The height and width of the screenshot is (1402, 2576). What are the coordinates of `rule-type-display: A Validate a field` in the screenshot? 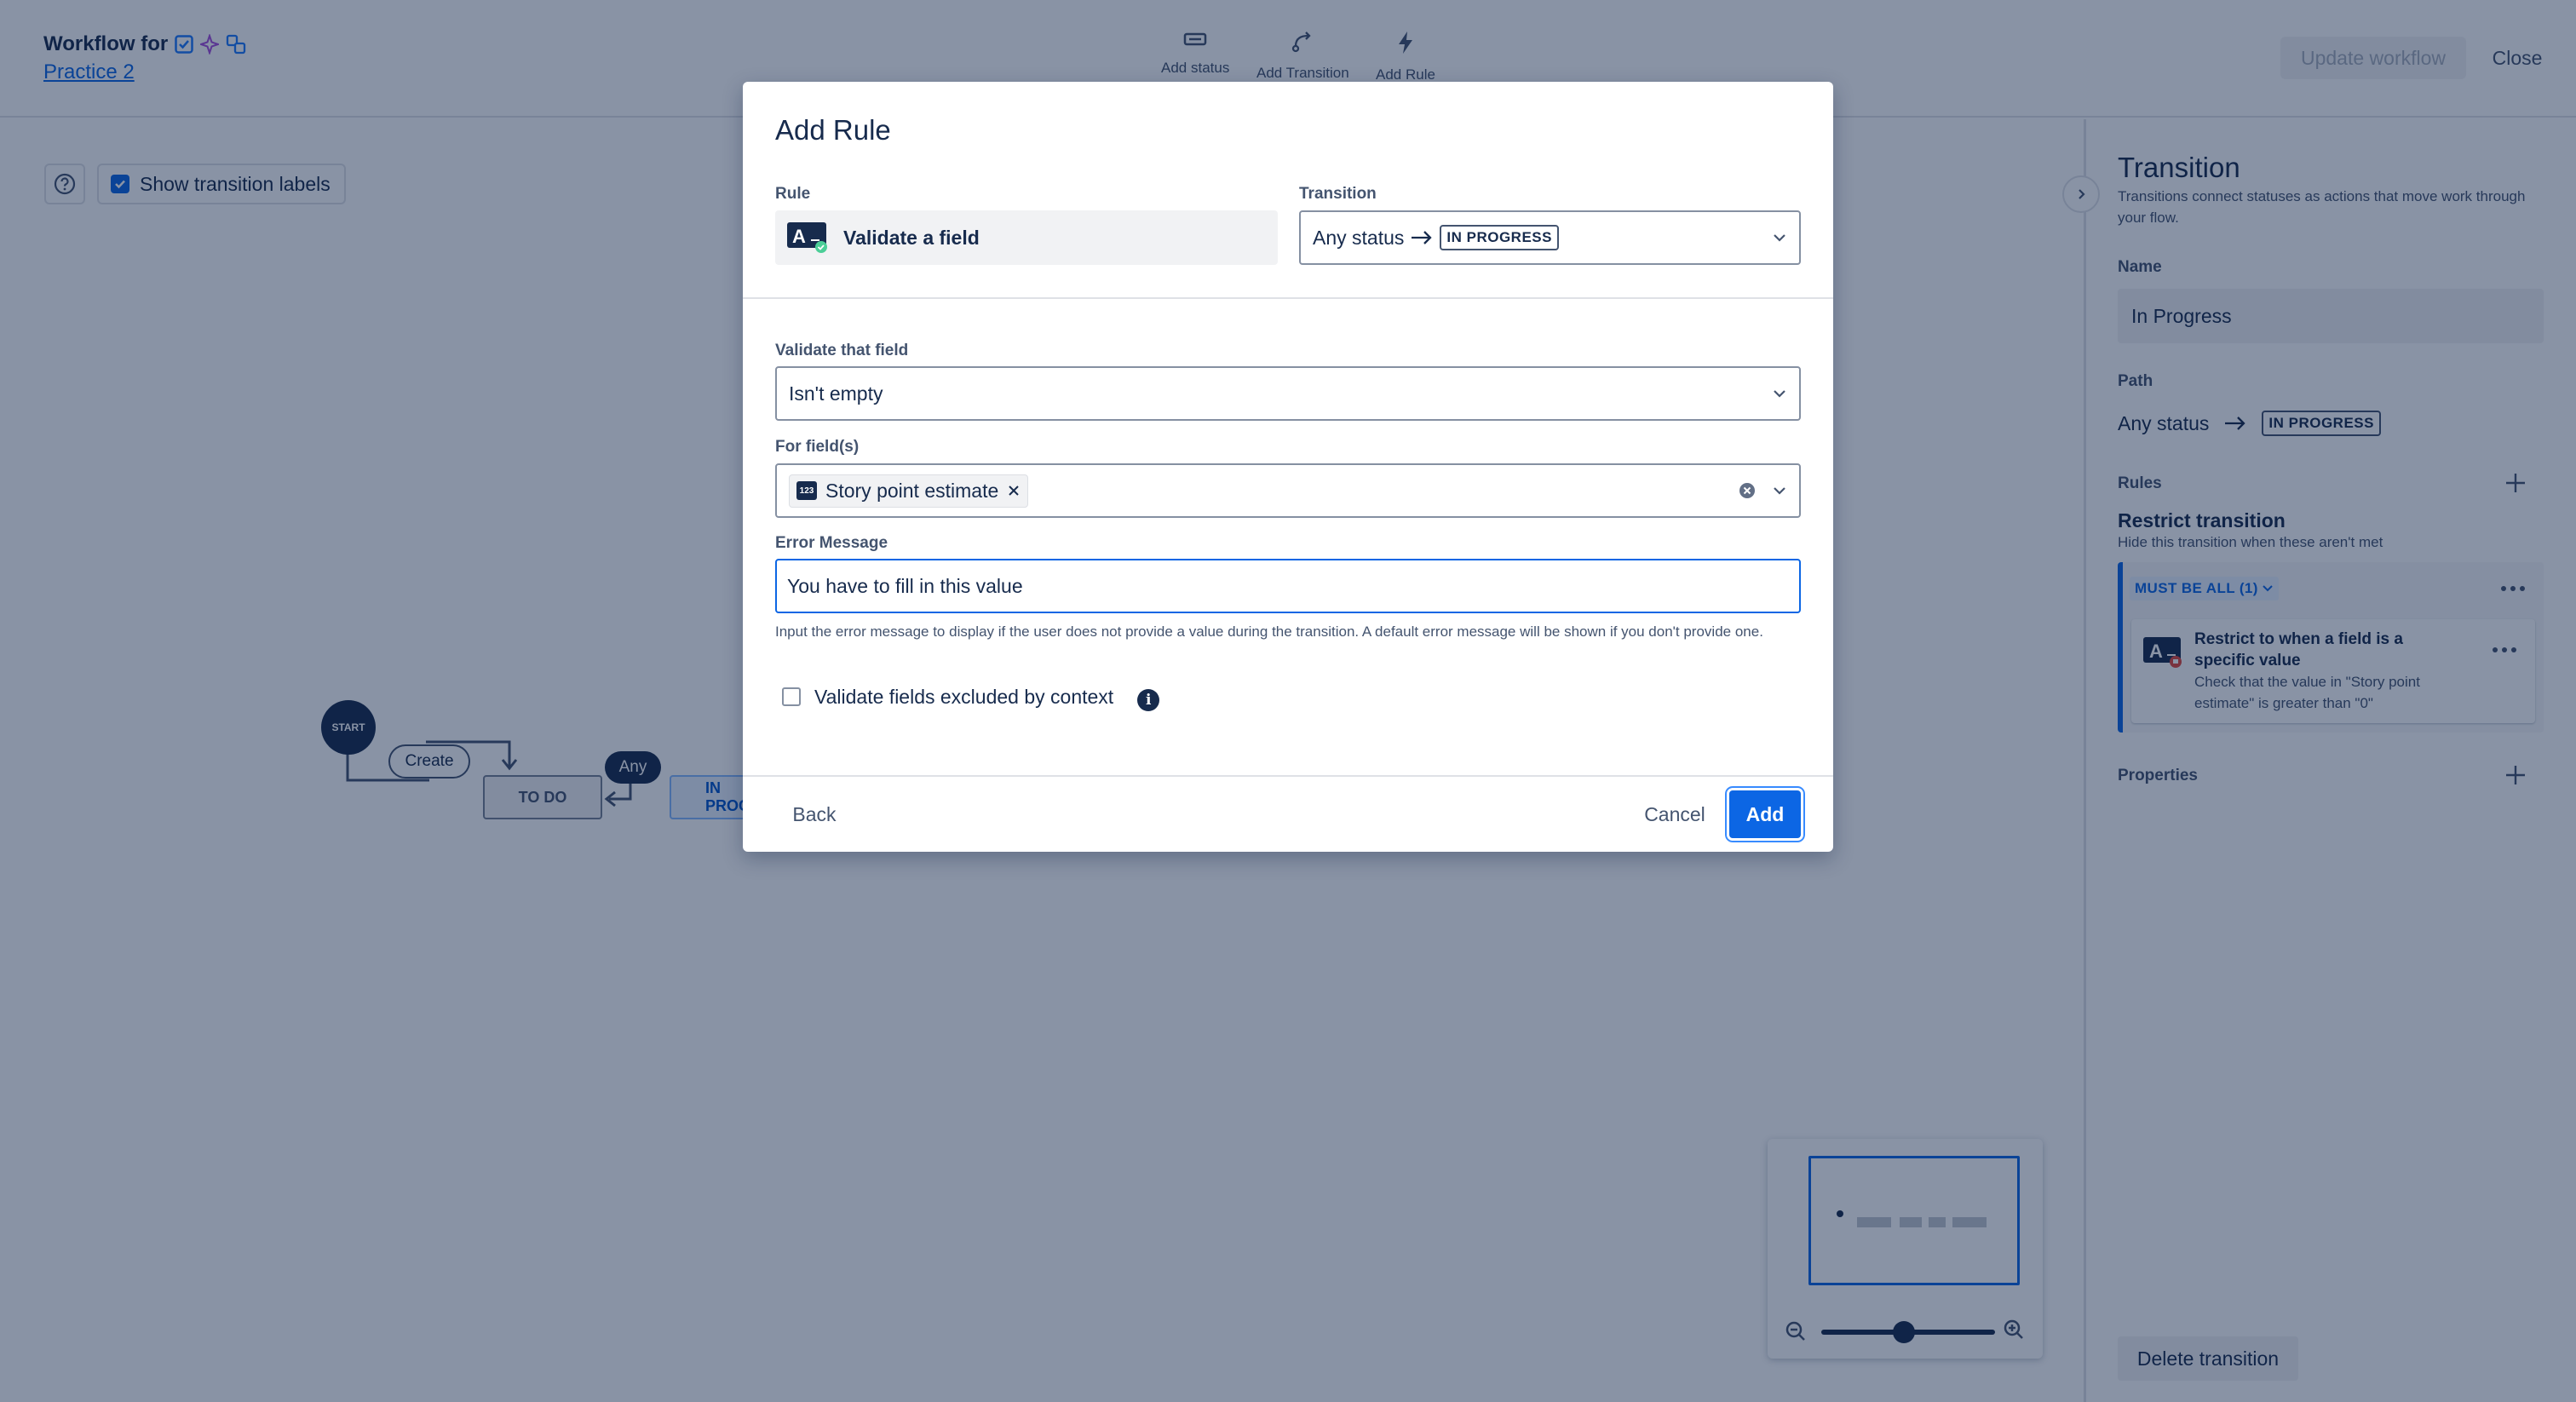 It's located at (1027, 237).